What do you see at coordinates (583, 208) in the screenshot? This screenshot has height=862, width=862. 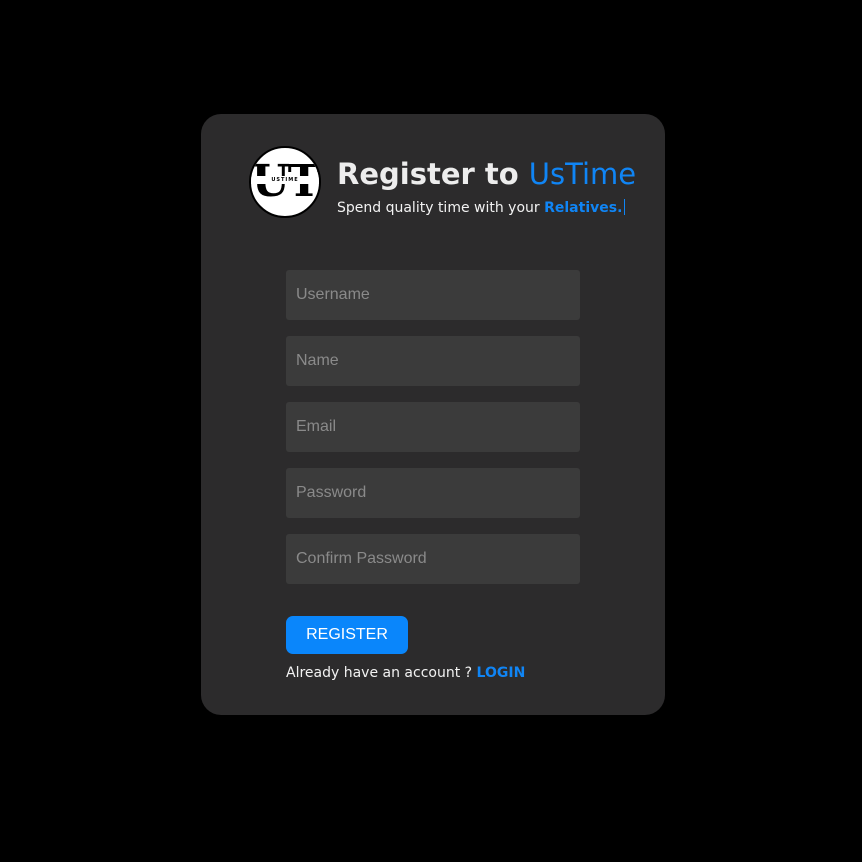 I see `subtitle-accent: Relatives.` at bounding box center [583, 208].